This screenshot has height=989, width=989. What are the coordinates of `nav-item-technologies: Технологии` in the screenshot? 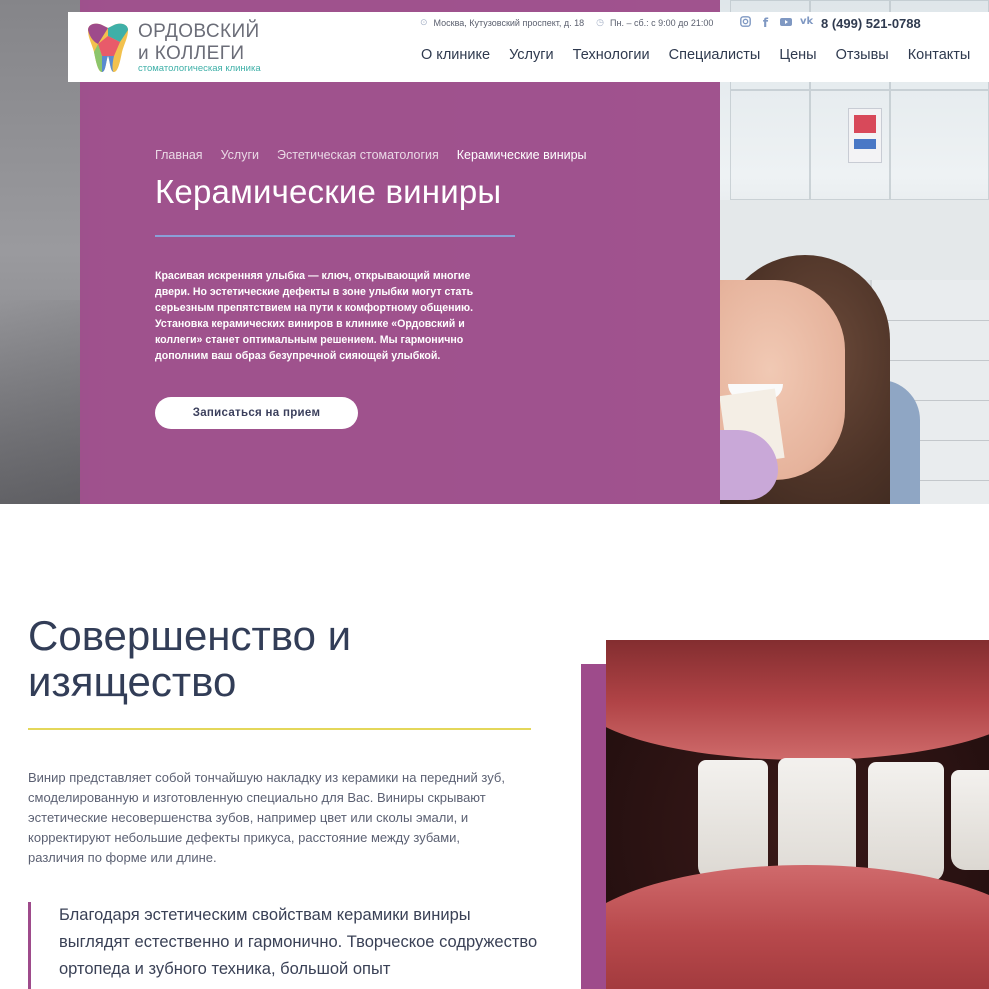 It's located at (611, 55).